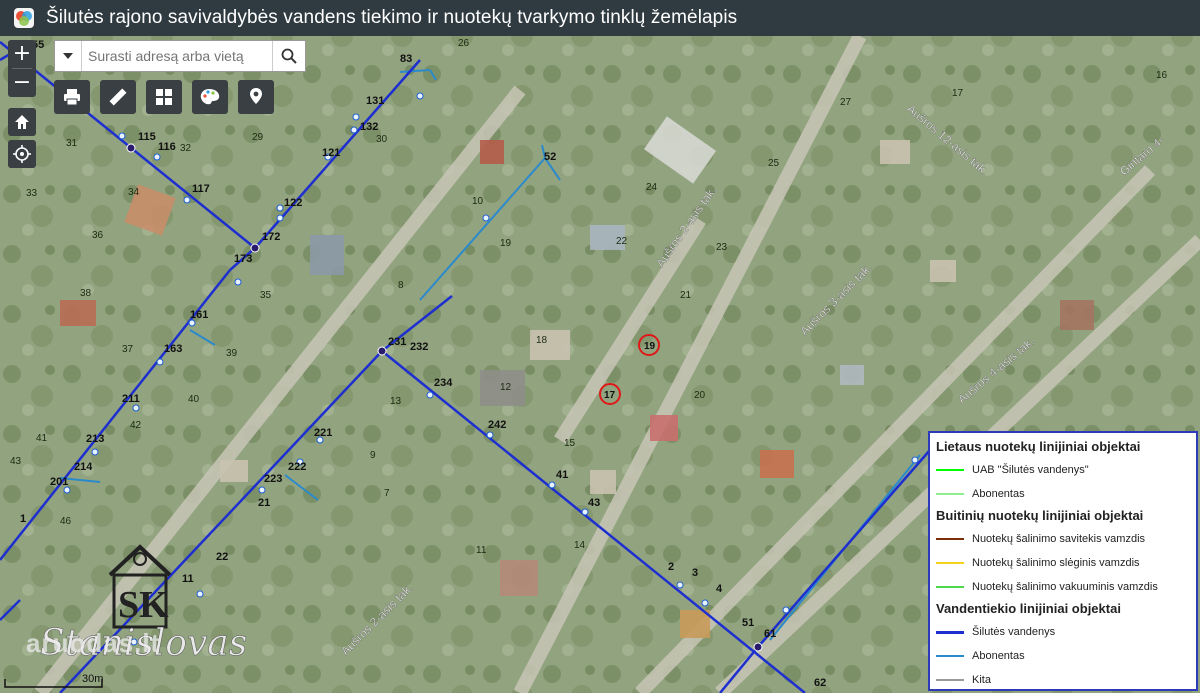 The image size is (1200, 693). What do you see at coordinates (1038, 446) in the screenshot?
I see `legend-section-title: Lietaus nuotekų linijiniai objektai` at bounding box center [1038, 446].